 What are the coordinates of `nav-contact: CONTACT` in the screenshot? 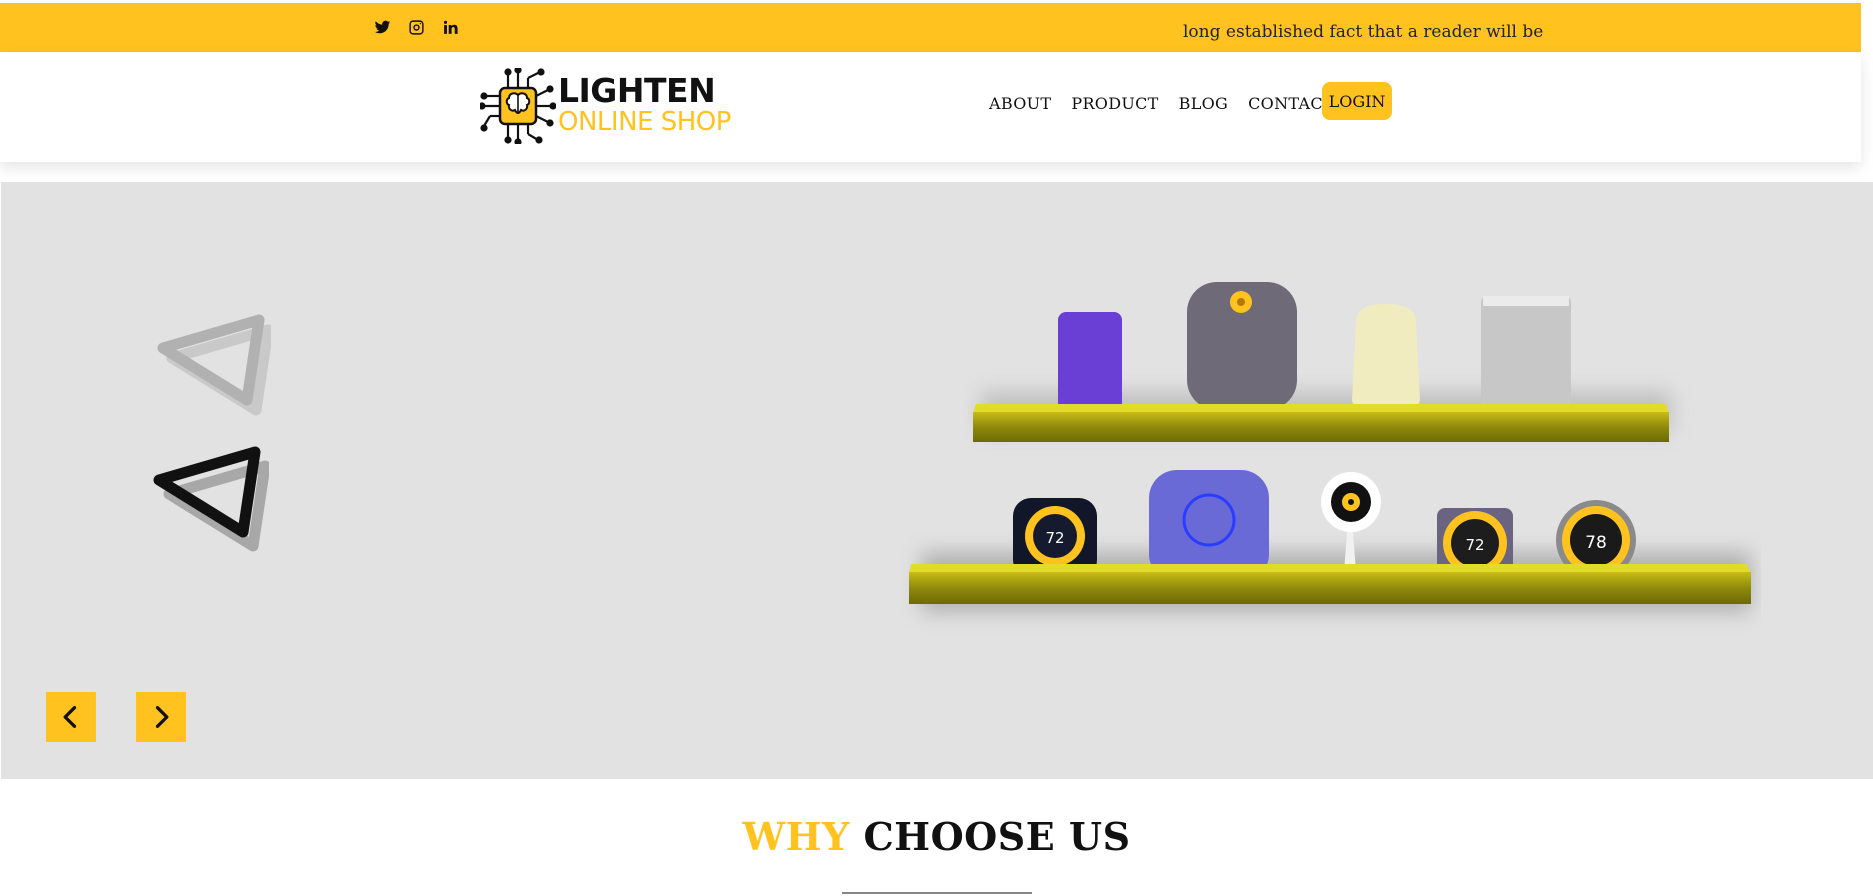 It's located at (1291, 103).